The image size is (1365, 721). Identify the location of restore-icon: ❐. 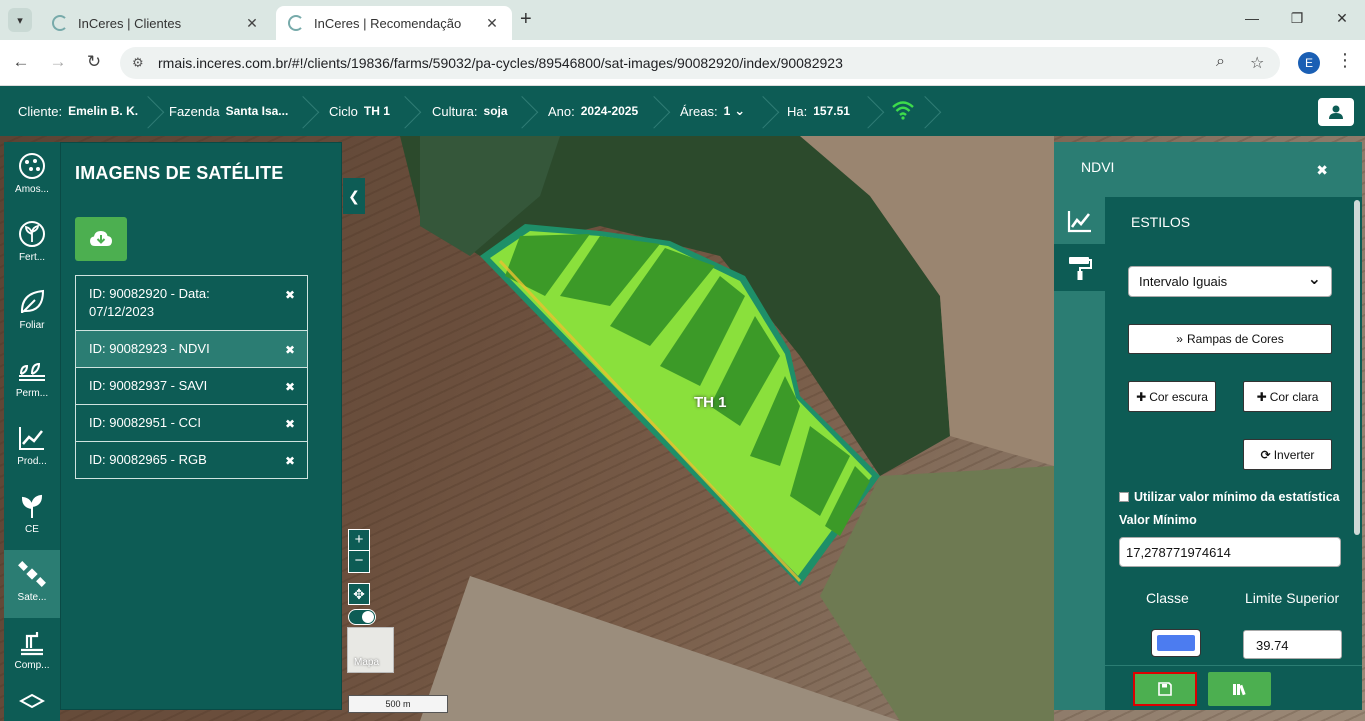
(1297, 18).